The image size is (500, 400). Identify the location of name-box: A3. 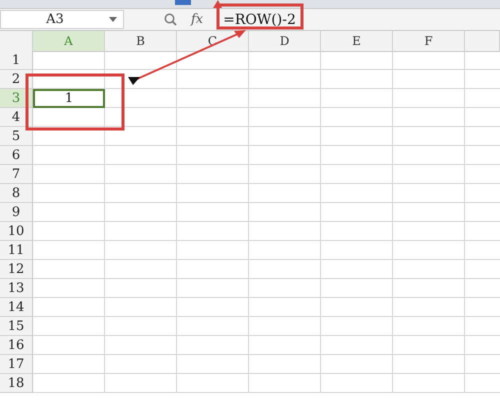
(62, 19).